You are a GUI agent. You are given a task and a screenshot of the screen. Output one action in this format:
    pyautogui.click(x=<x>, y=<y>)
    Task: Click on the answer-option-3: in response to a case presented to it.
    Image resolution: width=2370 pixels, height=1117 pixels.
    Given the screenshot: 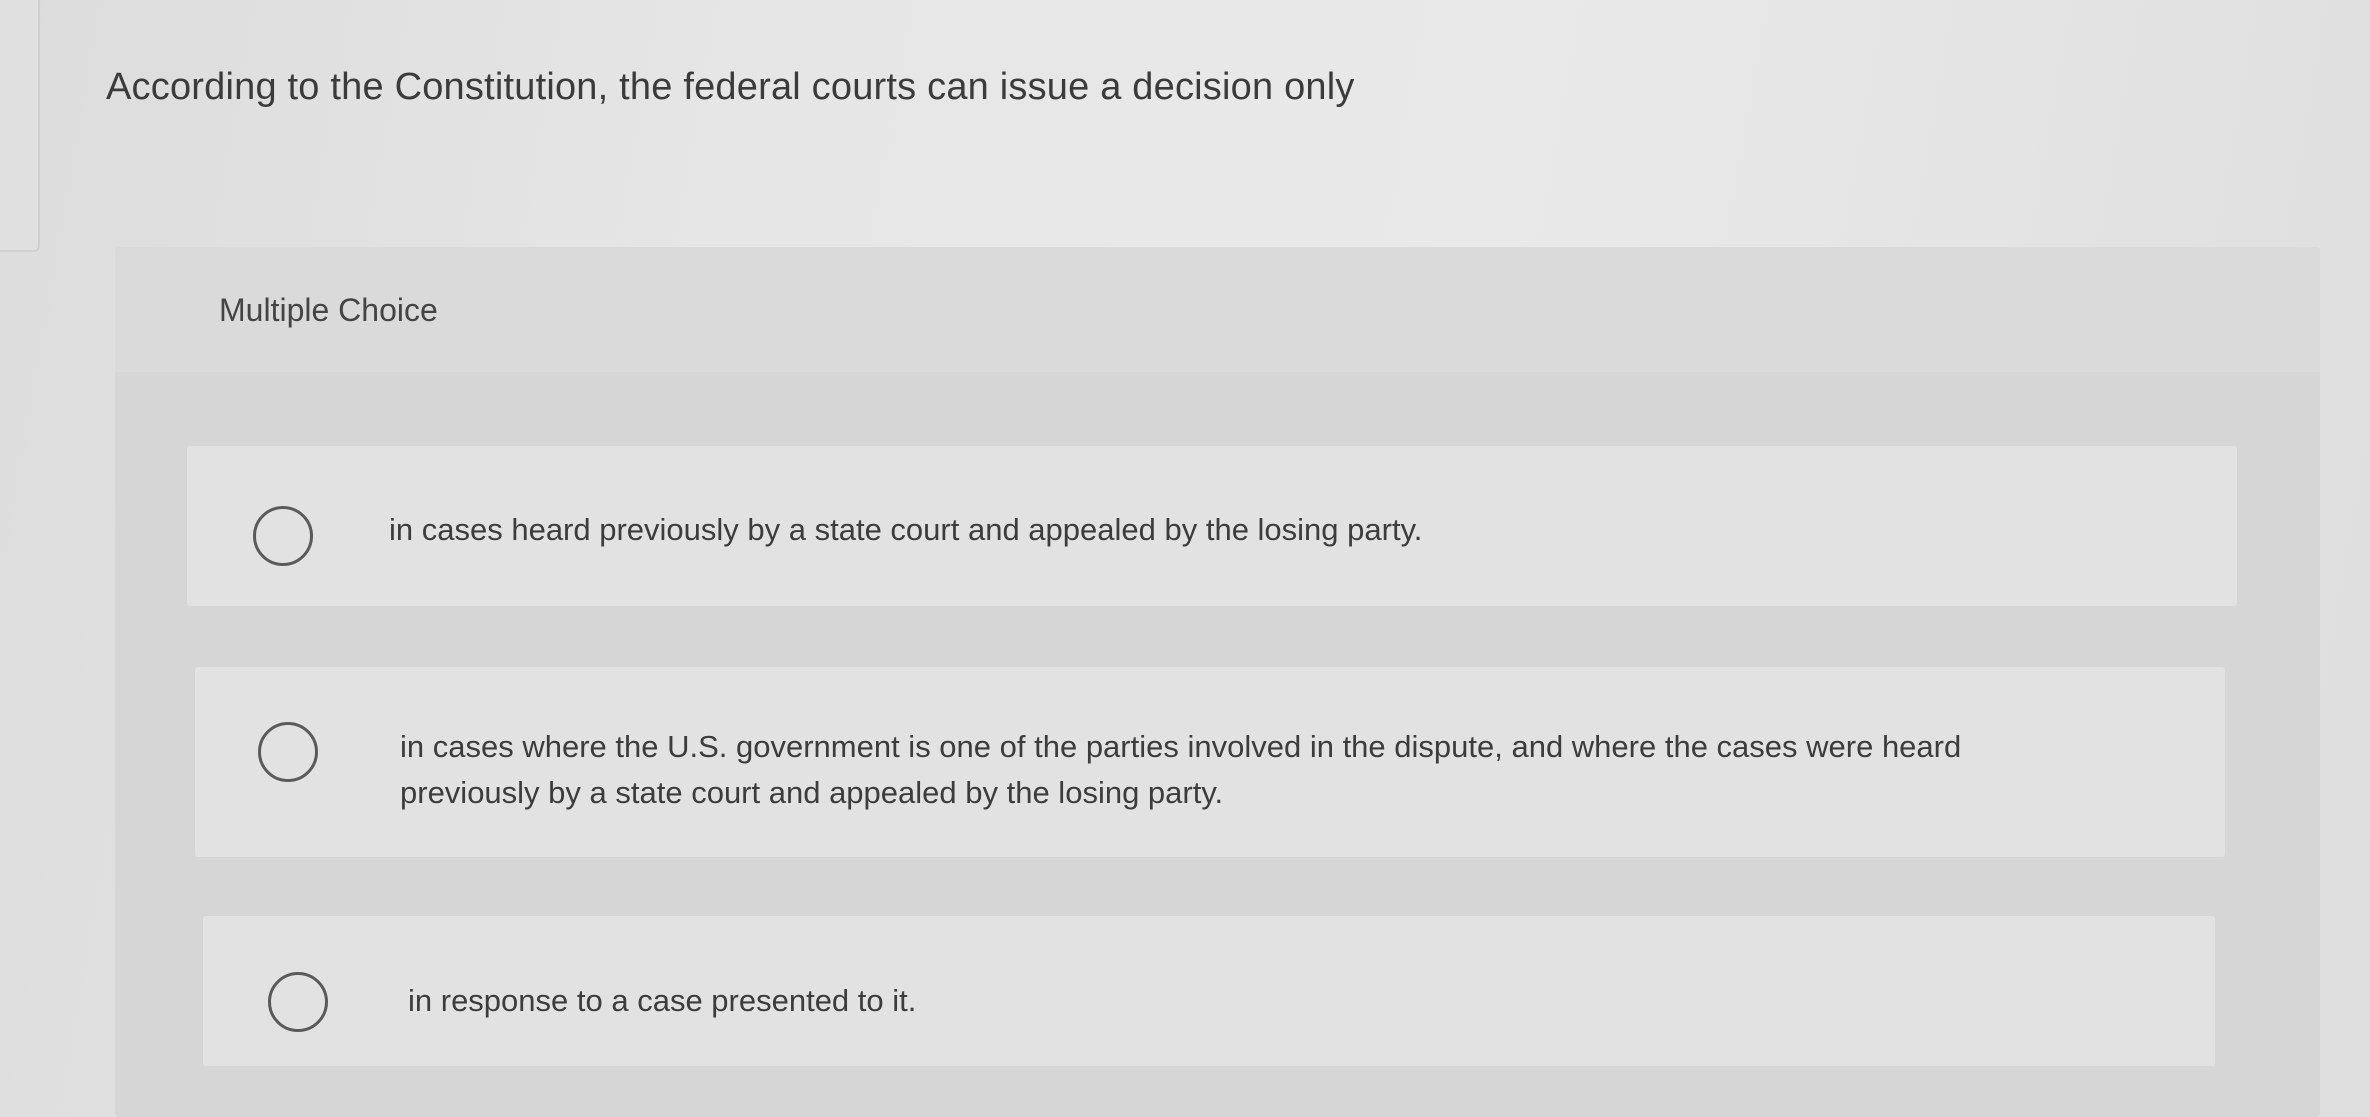 What is the action you would take?
    pyautogui.click(x=1209, y=991)
    